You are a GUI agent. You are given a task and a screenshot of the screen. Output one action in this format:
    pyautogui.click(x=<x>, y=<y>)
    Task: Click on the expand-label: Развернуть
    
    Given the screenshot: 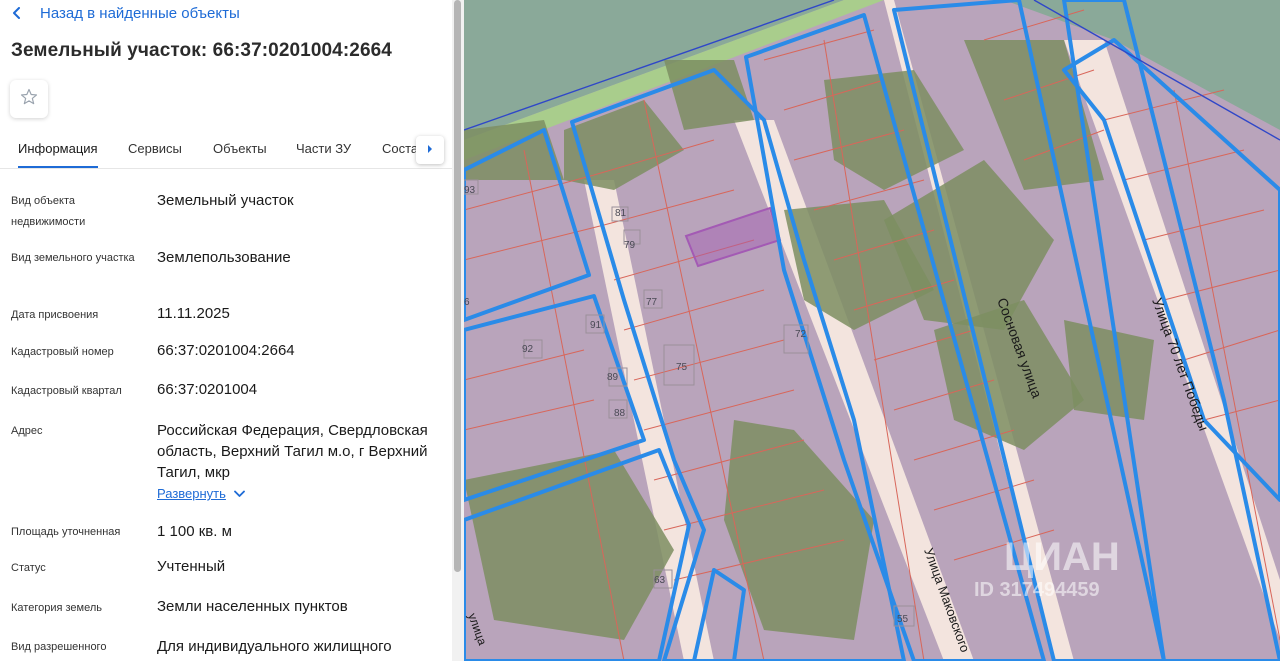 What is the action you would take?
    pyautogui.click(x=191, y=493)
    